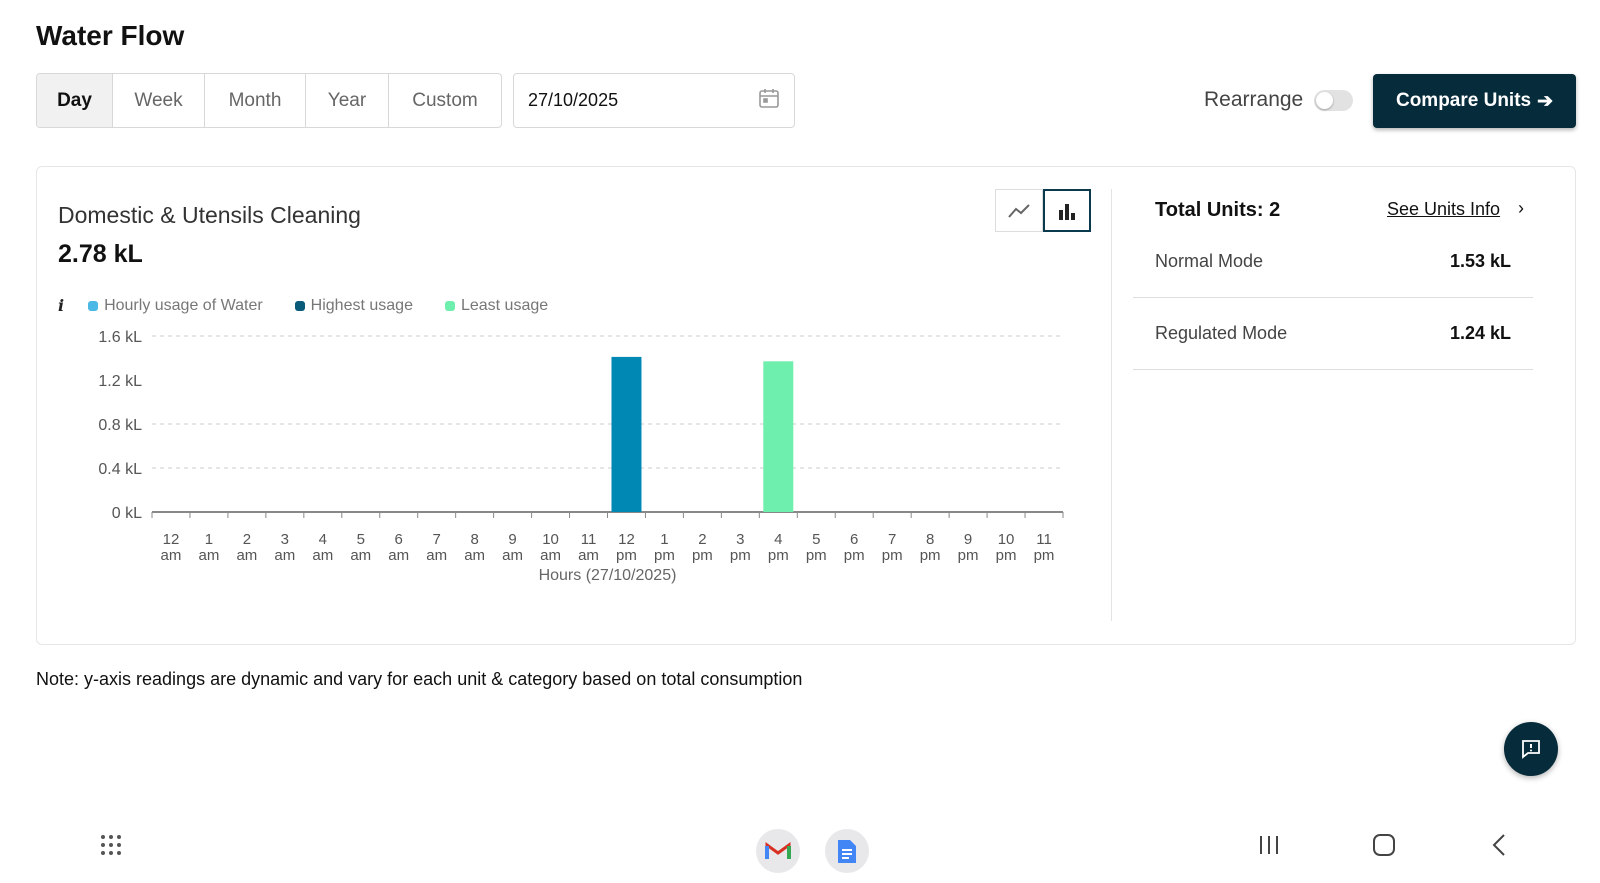 This screenshot has height=883, width=1600. Describe the element at coordinates (1111, 405) in the screenshot. I see `vertical-divider` at that location.